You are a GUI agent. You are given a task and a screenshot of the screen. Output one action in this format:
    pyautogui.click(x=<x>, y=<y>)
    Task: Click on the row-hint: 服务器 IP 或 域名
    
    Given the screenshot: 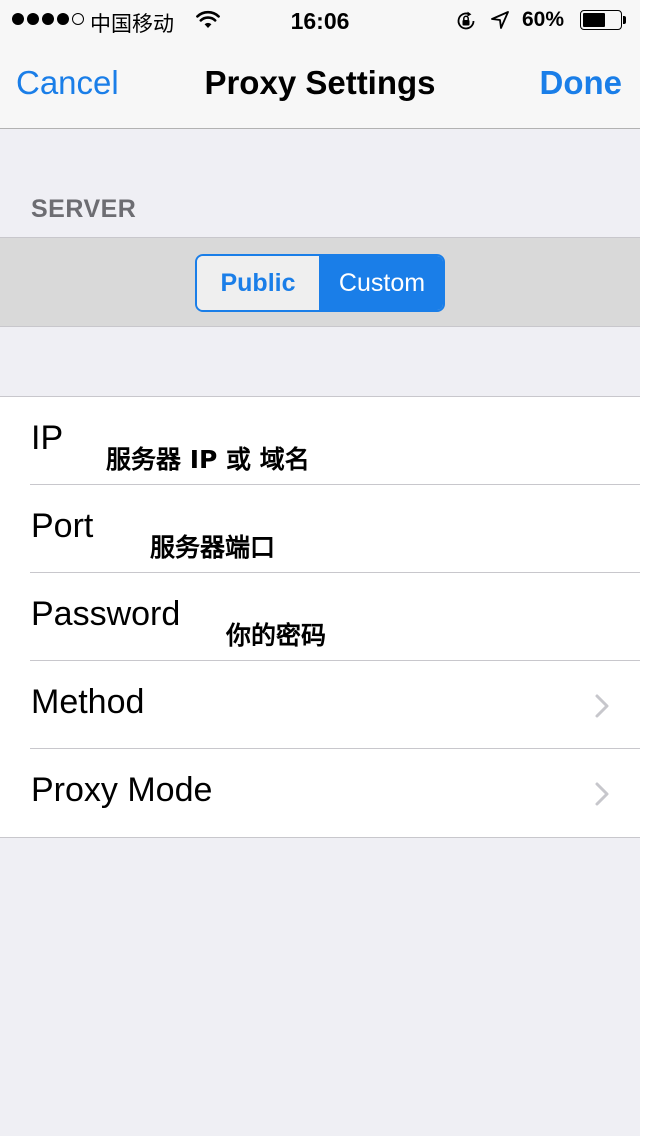 What is the action you would take?
    pyautogui.click(x=208, y=459)
    